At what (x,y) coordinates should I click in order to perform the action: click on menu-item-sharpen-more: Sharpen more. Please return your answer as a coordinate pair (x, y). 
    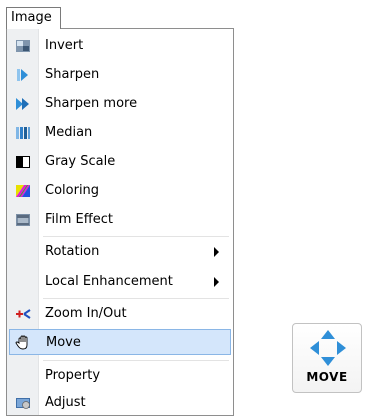
    Looking at the image, I should click on (120, 104).